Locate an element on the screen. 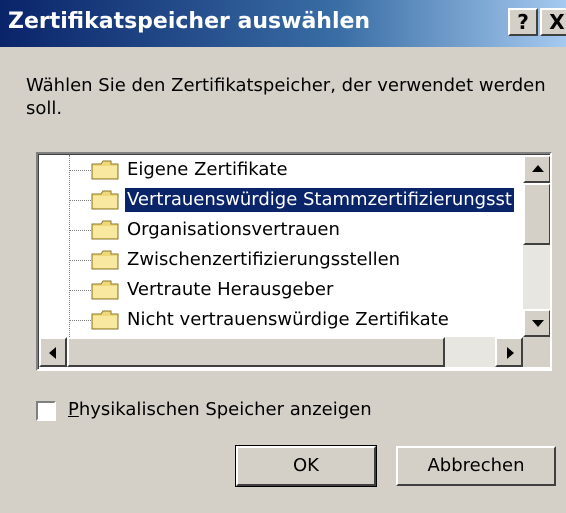 This screenshot has height=513, width=566. scroll-thumb is located at coordinates (536, 214).